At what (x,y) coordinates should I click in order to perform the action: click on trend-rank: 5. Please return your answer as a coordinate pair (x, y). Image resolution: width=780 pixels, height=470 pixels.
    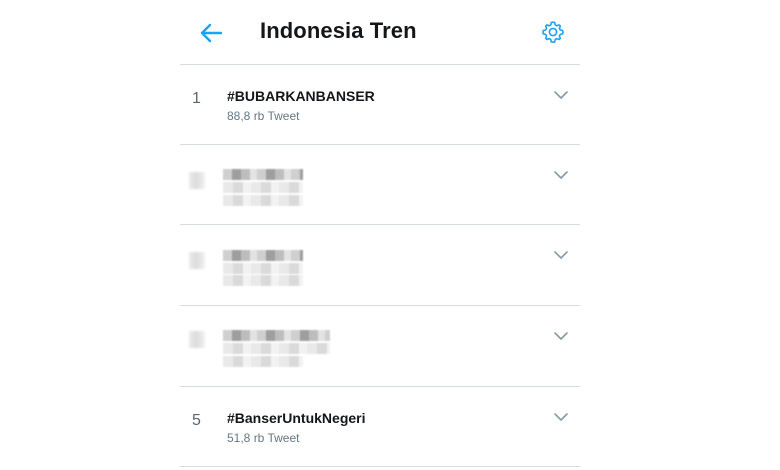
    Looking at the image, I should click on (196, 420).